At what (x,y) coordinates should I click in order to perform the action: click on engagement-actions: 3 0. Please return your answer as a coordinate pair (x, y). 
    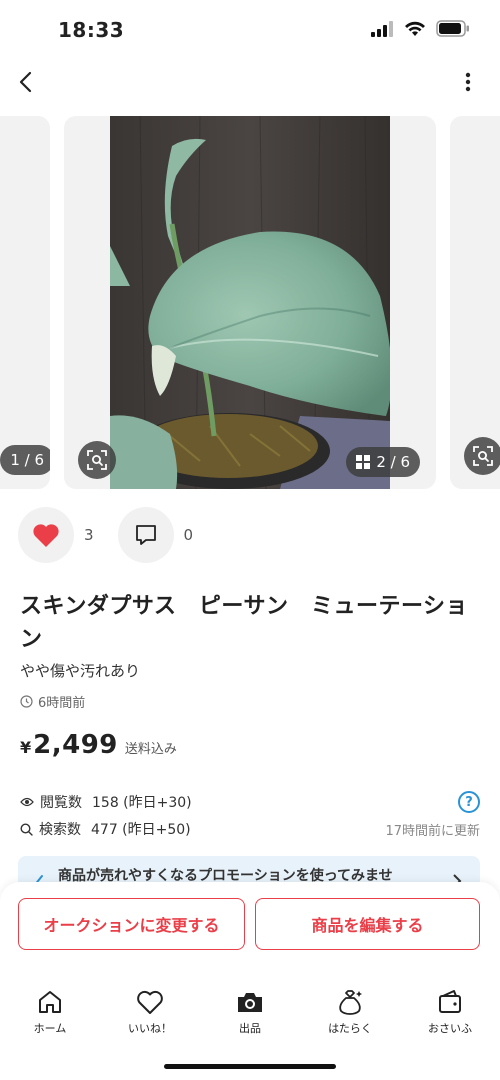
    Looking at the image, I should click on (117, 535).